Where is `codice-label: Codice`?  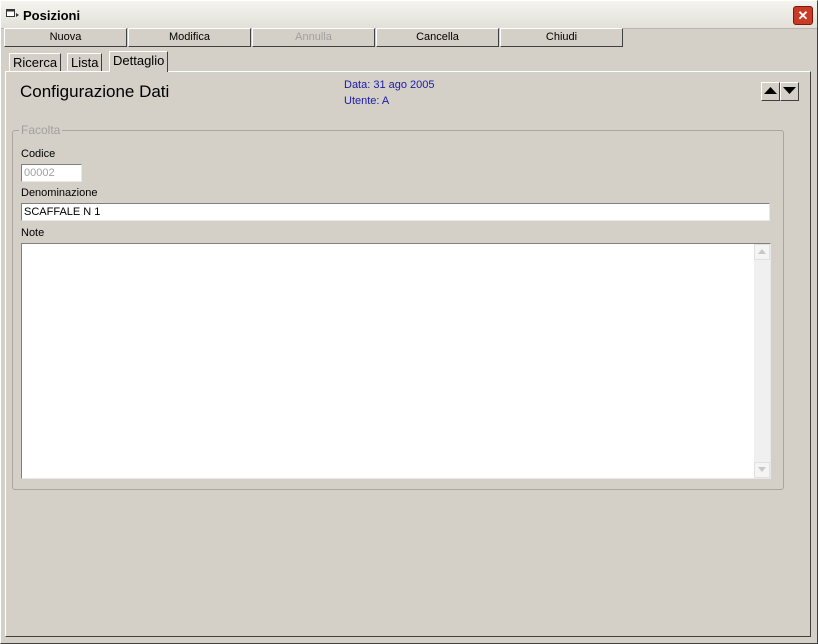 codice-label: Codice is located at coordinates (38, 154).